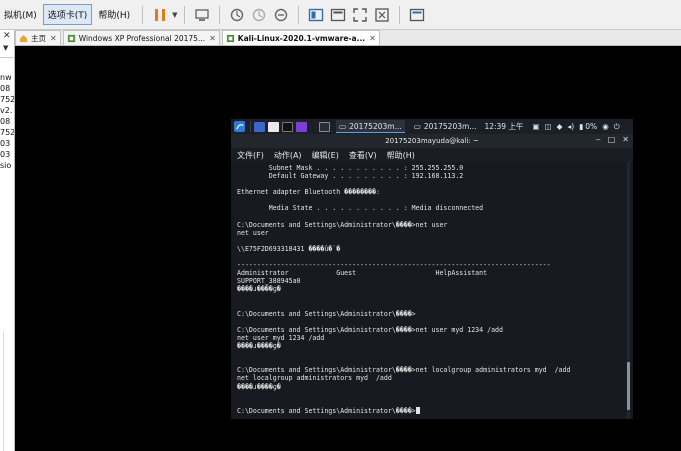 This screenshot has width=681, height=451. Describe the element at coordinates (325, 155) in the screenshot. I see `terminal-menu-item: 编辑(E)` at that location.